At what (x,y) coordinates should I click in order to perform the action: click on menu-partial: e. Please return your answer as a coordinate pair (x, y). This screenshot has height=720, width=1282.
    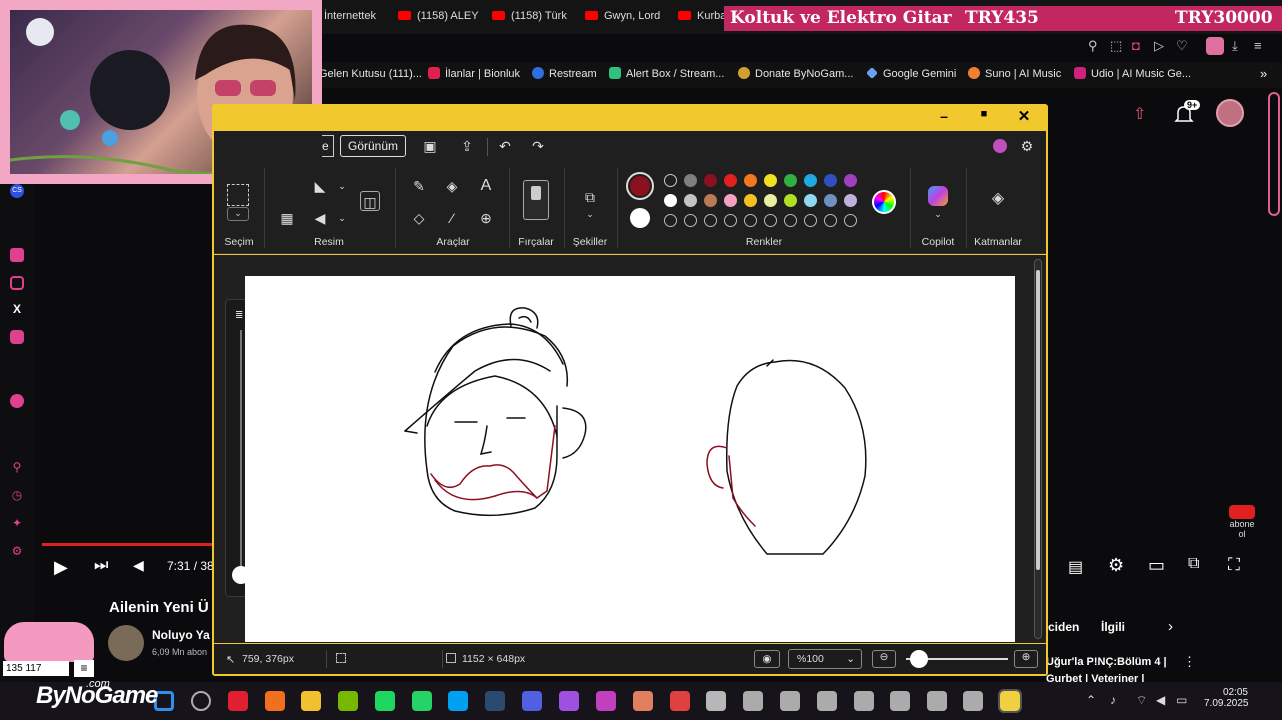
    Looking at the image, I should click on (328, 146).